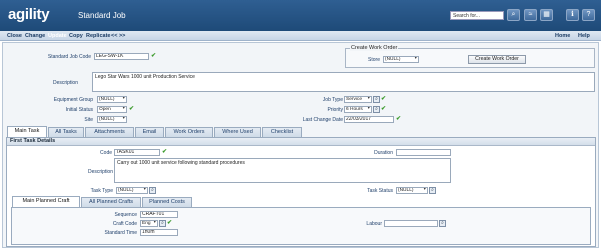  I want to click on close-button: Close, so click(14, 36).